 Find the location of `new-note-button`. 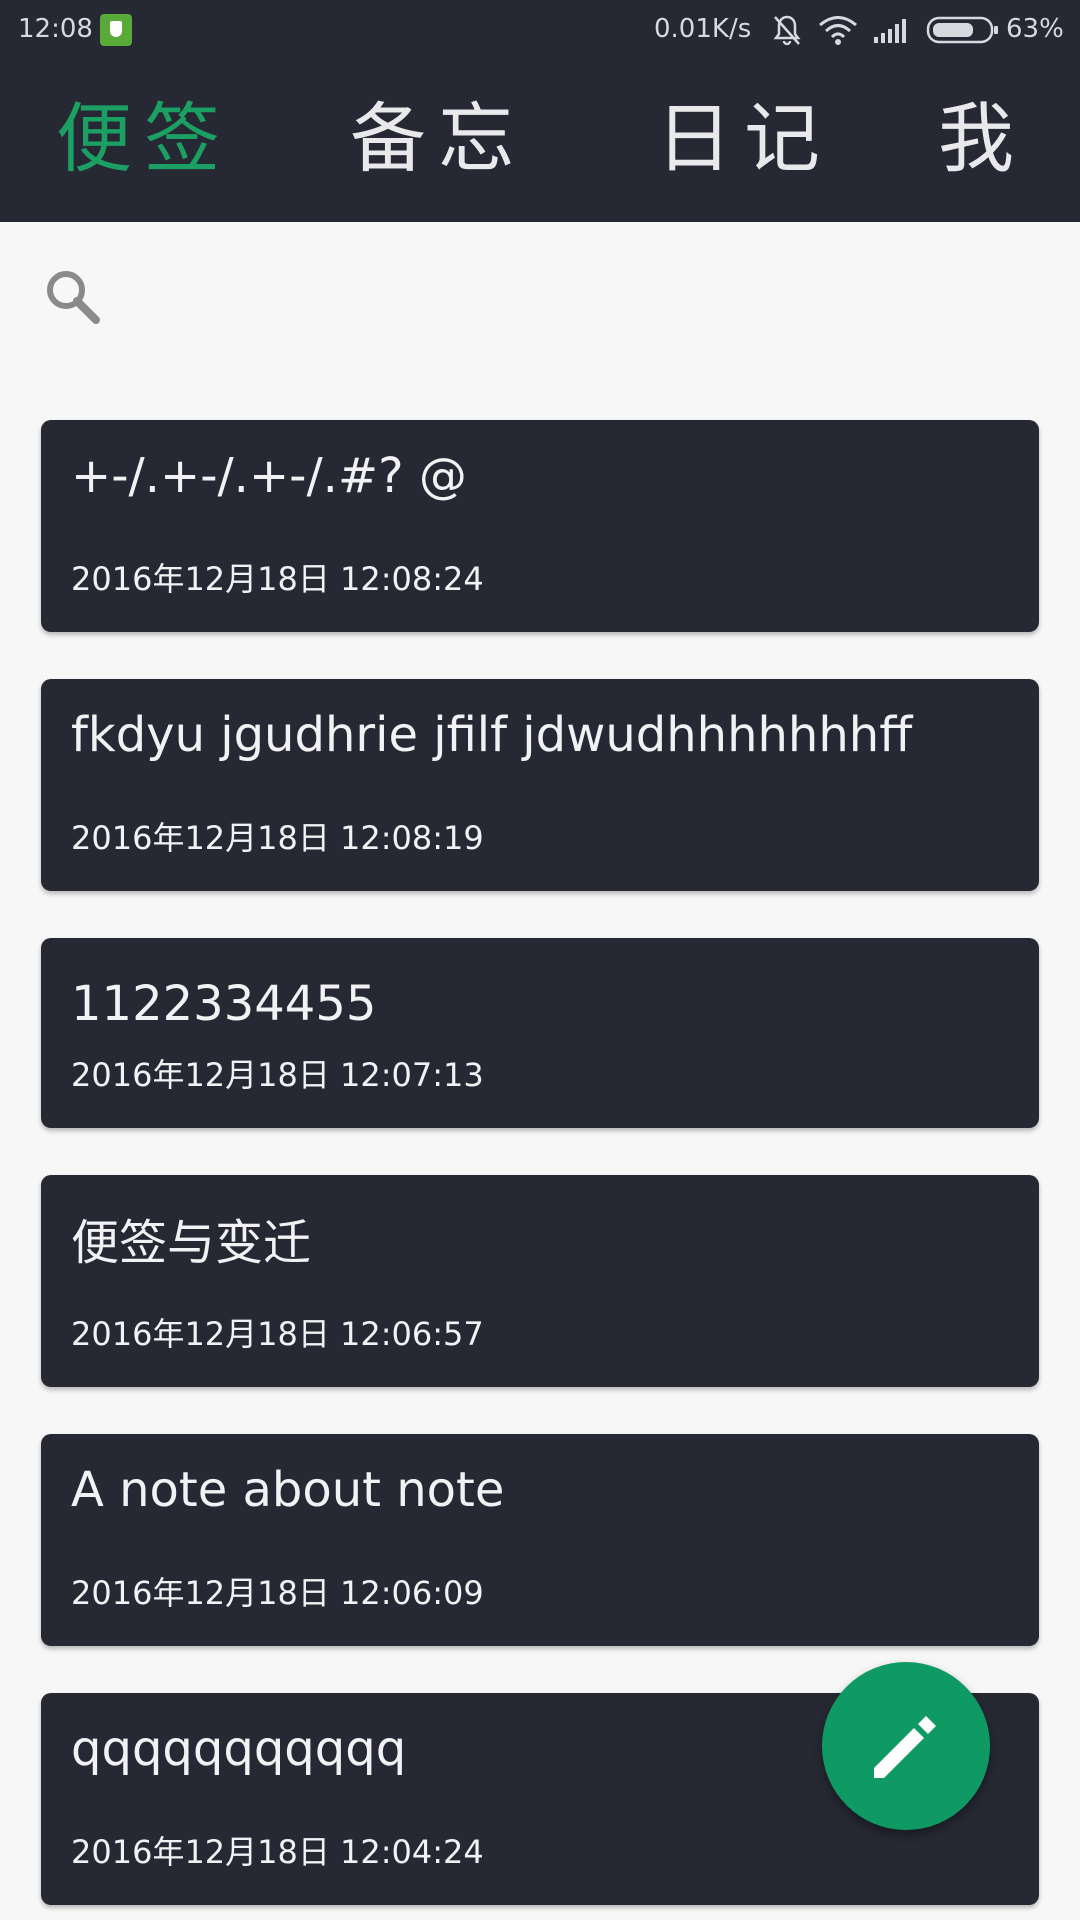

new-note-button is located at coordinates (906, 1746).